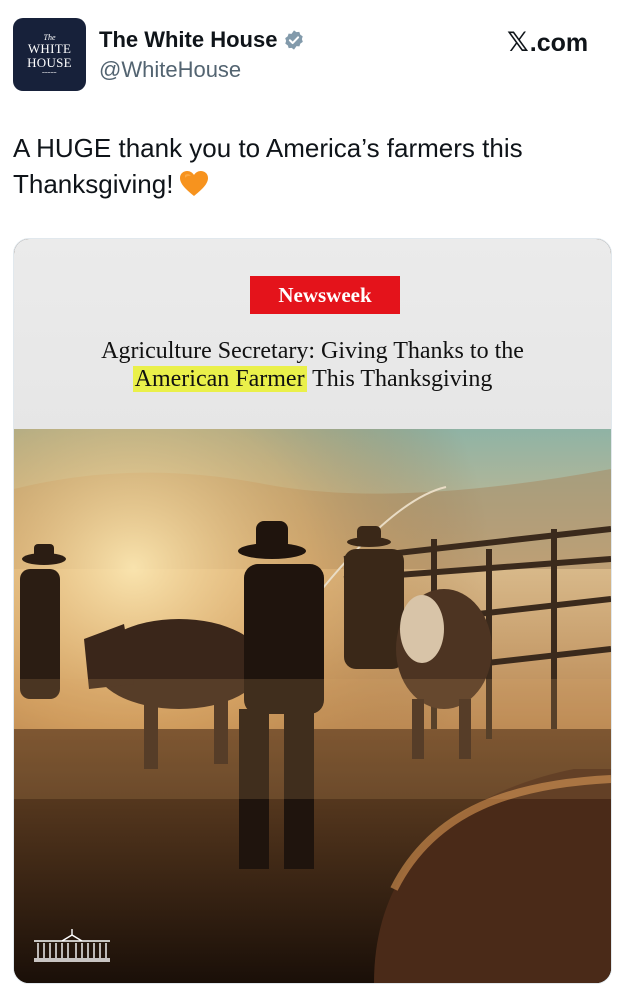  Describe the element at coordinates (294, 40) in the screenshot. I see `verified-badge-icon` at that location.